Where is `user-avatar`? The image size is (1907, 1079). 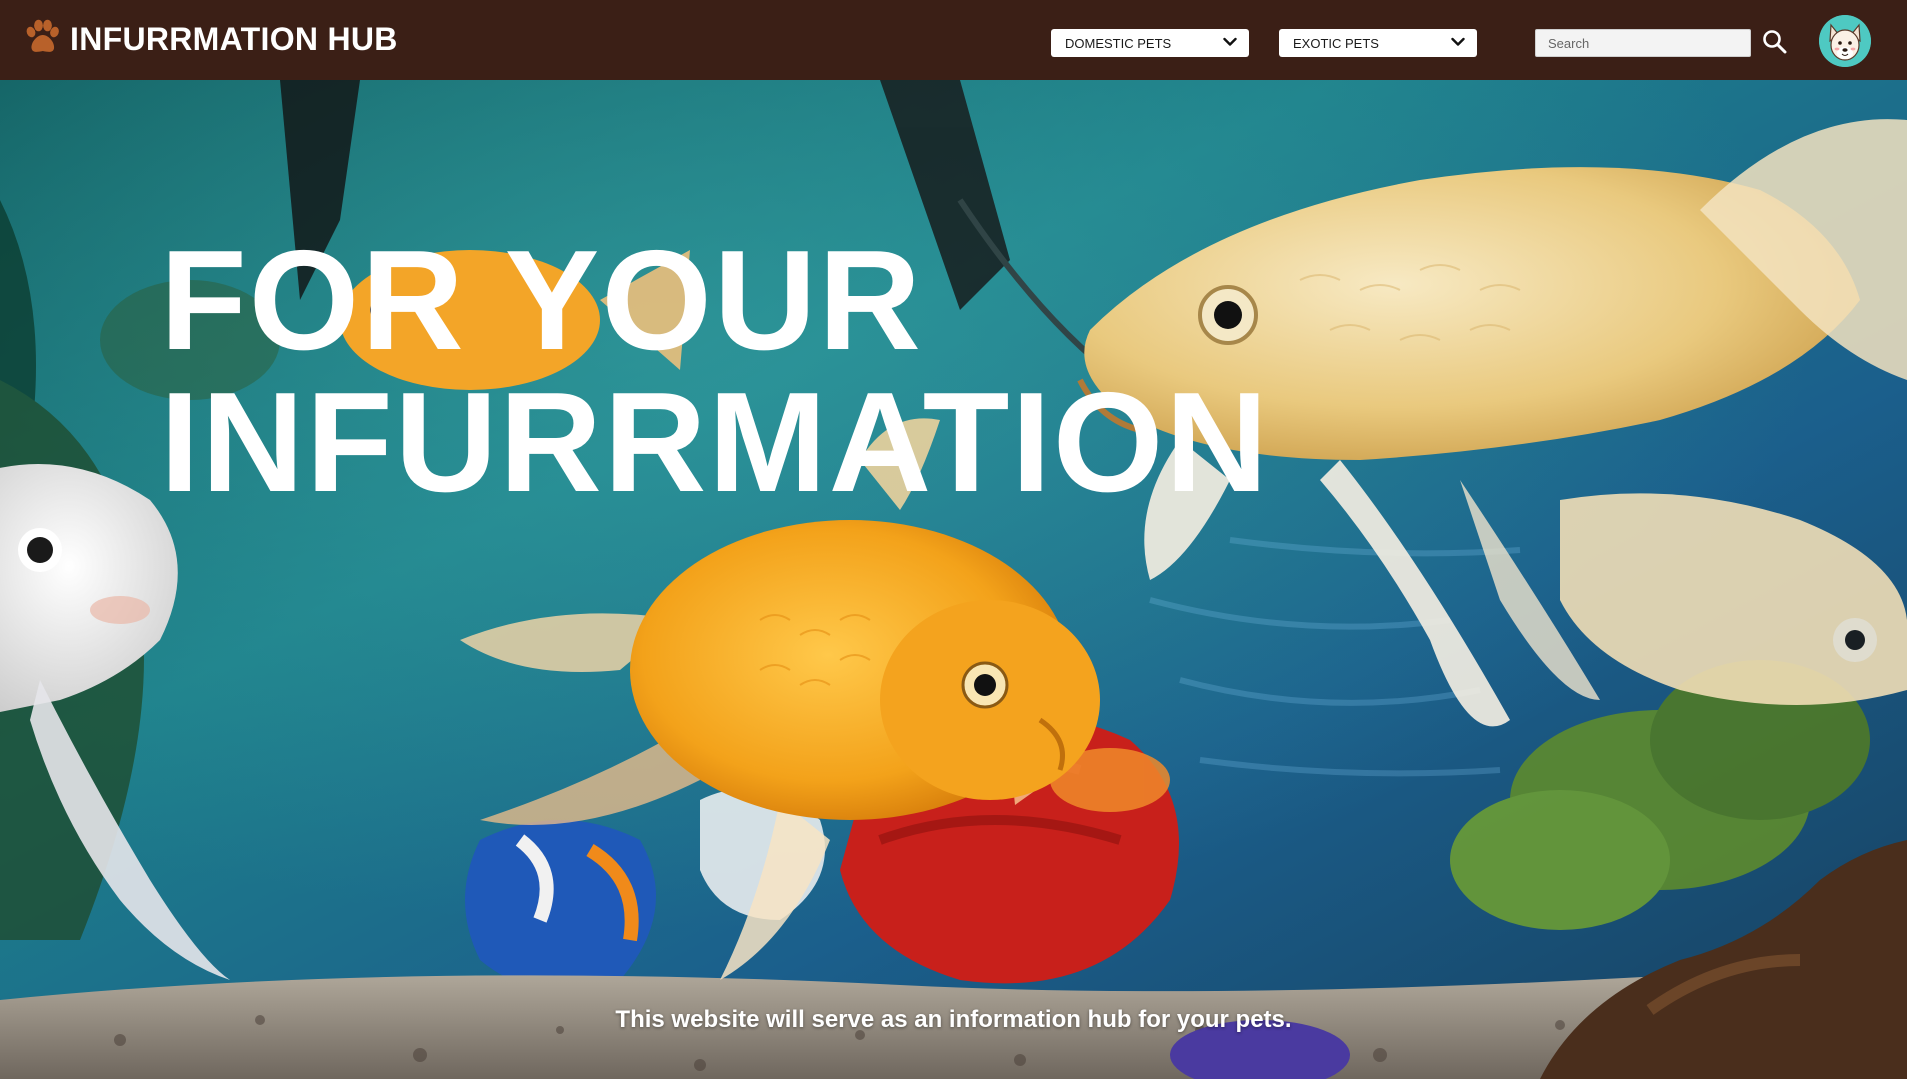 user-avatar is located at coordinates (1845, 41).